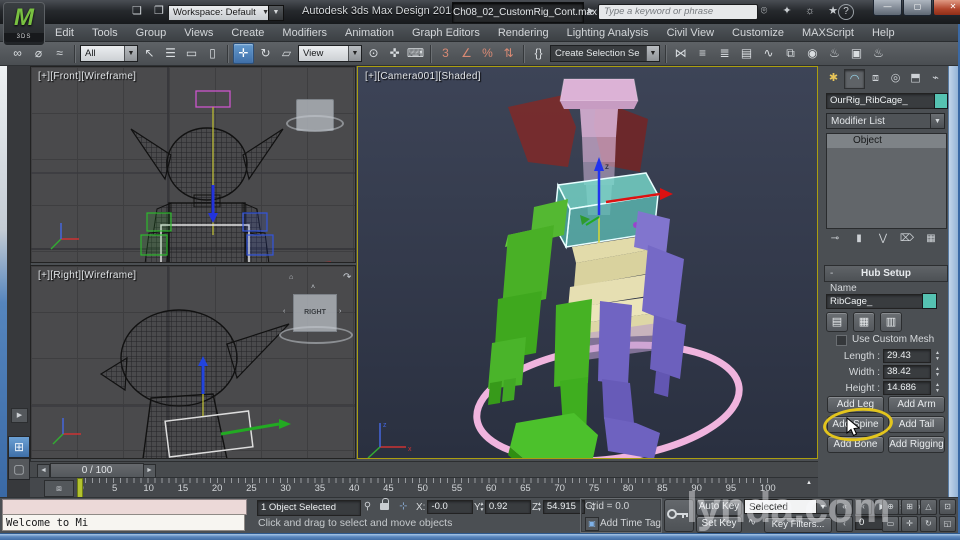 This screenshot has width=960, height=540. Describe the element at coordinates (291, 277) in the screenshot. I see `viewcube-home-icon: ⌂` at that location.